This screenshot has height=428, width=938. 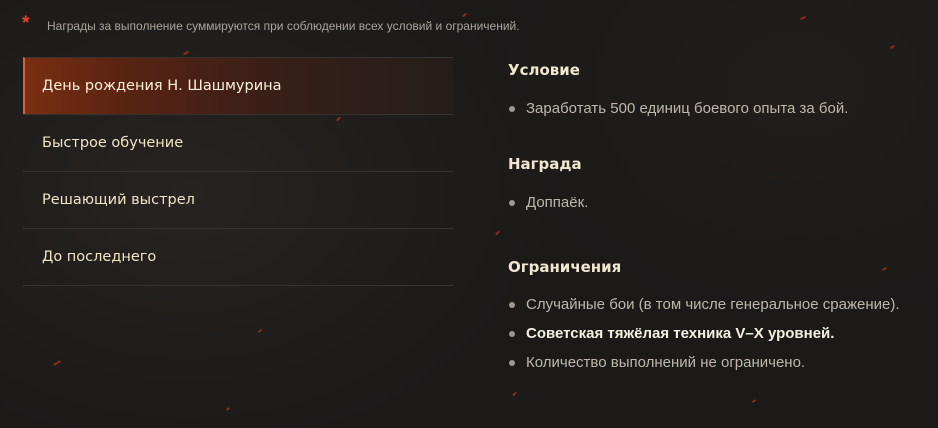 What do you see at coordinates (545, 164) in the screenshot?
I see `reward-title: Награда` at bounding box center [545, 164].